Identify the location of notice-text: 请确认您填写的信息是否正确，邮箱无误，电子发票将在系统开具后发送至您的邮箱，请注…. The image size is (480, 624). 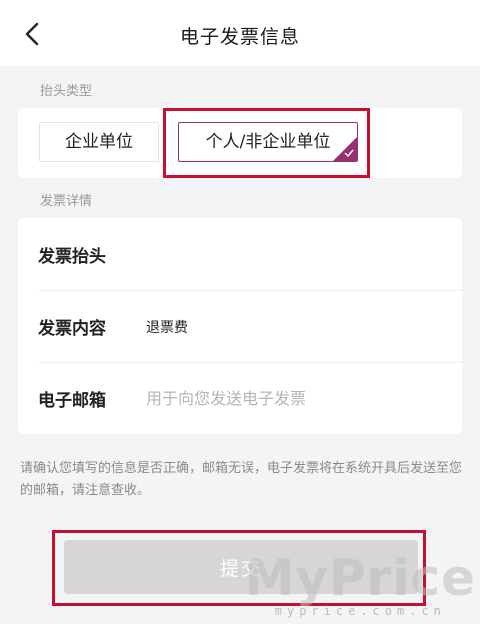
(241, 479).